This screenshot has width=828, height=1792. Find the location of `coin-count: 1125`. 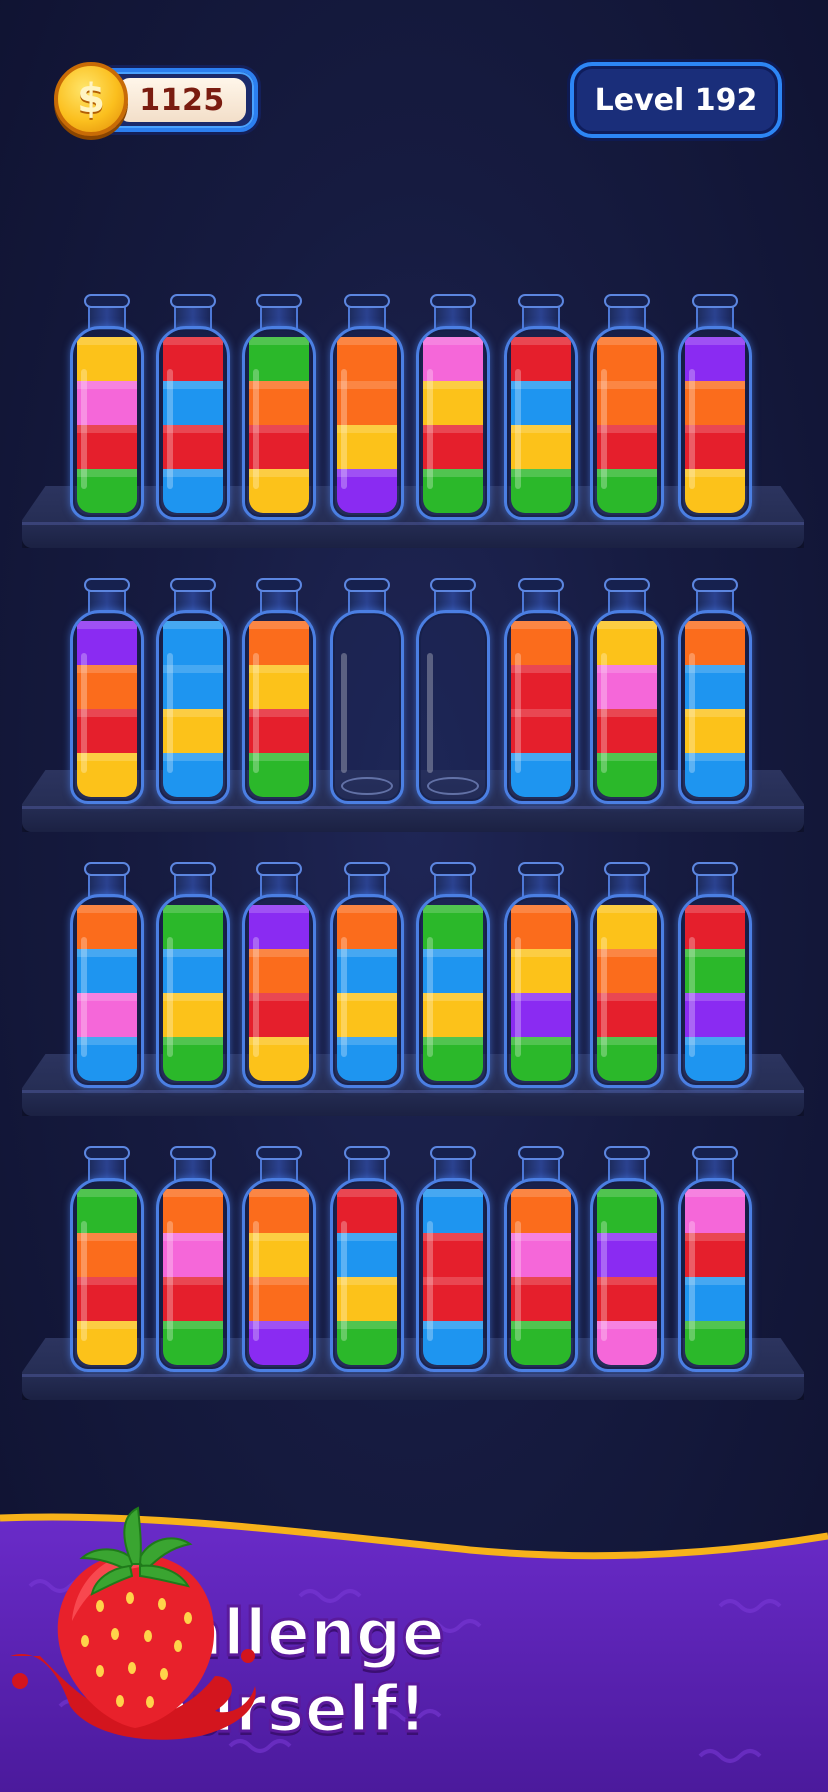

coin-count: 1125 is located at coordinates (182, 100).